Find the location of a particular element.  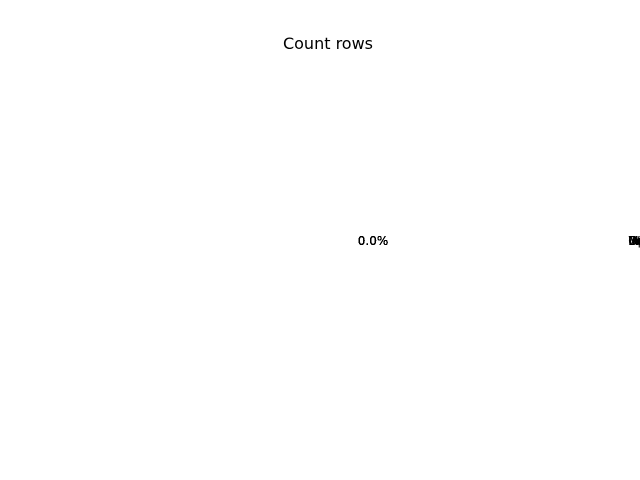

slice-label-mobile: Mobile is located at coordinates (634, 241).